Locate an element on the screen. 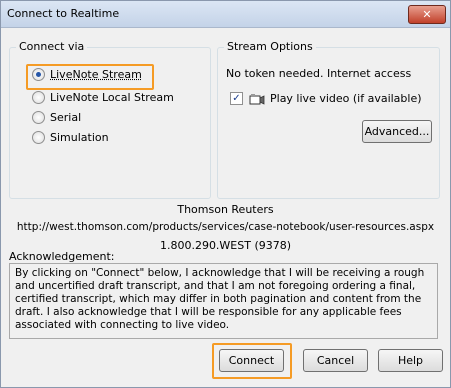  help-button: Help is located at coordinates (410, 360).